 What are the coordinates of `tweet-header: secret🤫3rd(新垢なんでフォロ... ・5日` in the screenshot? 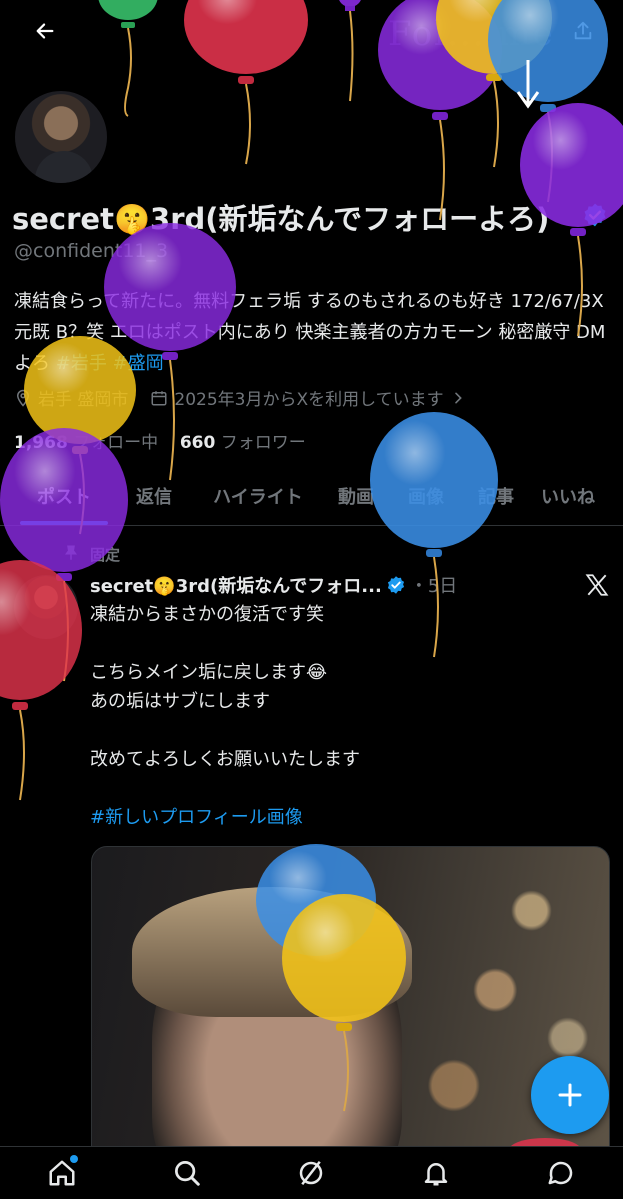 It's located at (273, 585).